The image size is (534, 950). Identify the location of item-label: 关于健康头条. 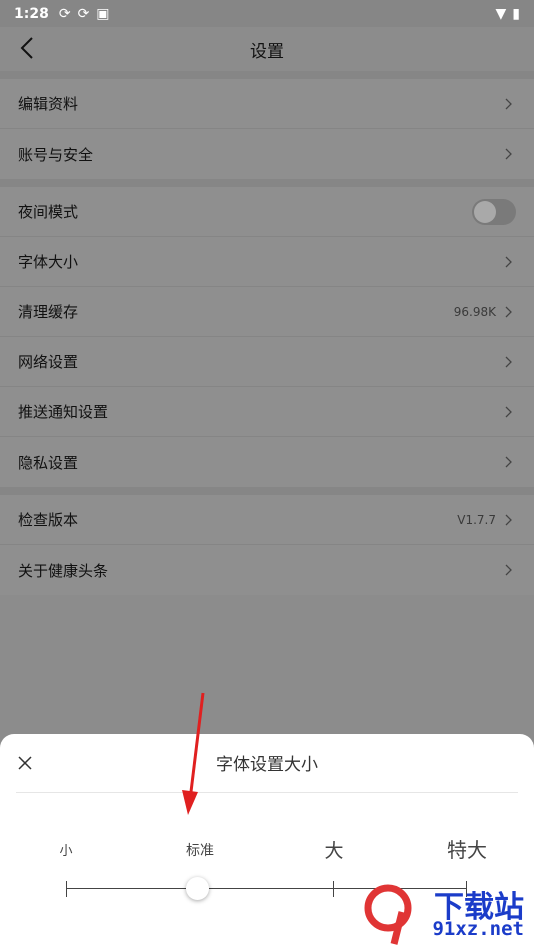
(63, 570).